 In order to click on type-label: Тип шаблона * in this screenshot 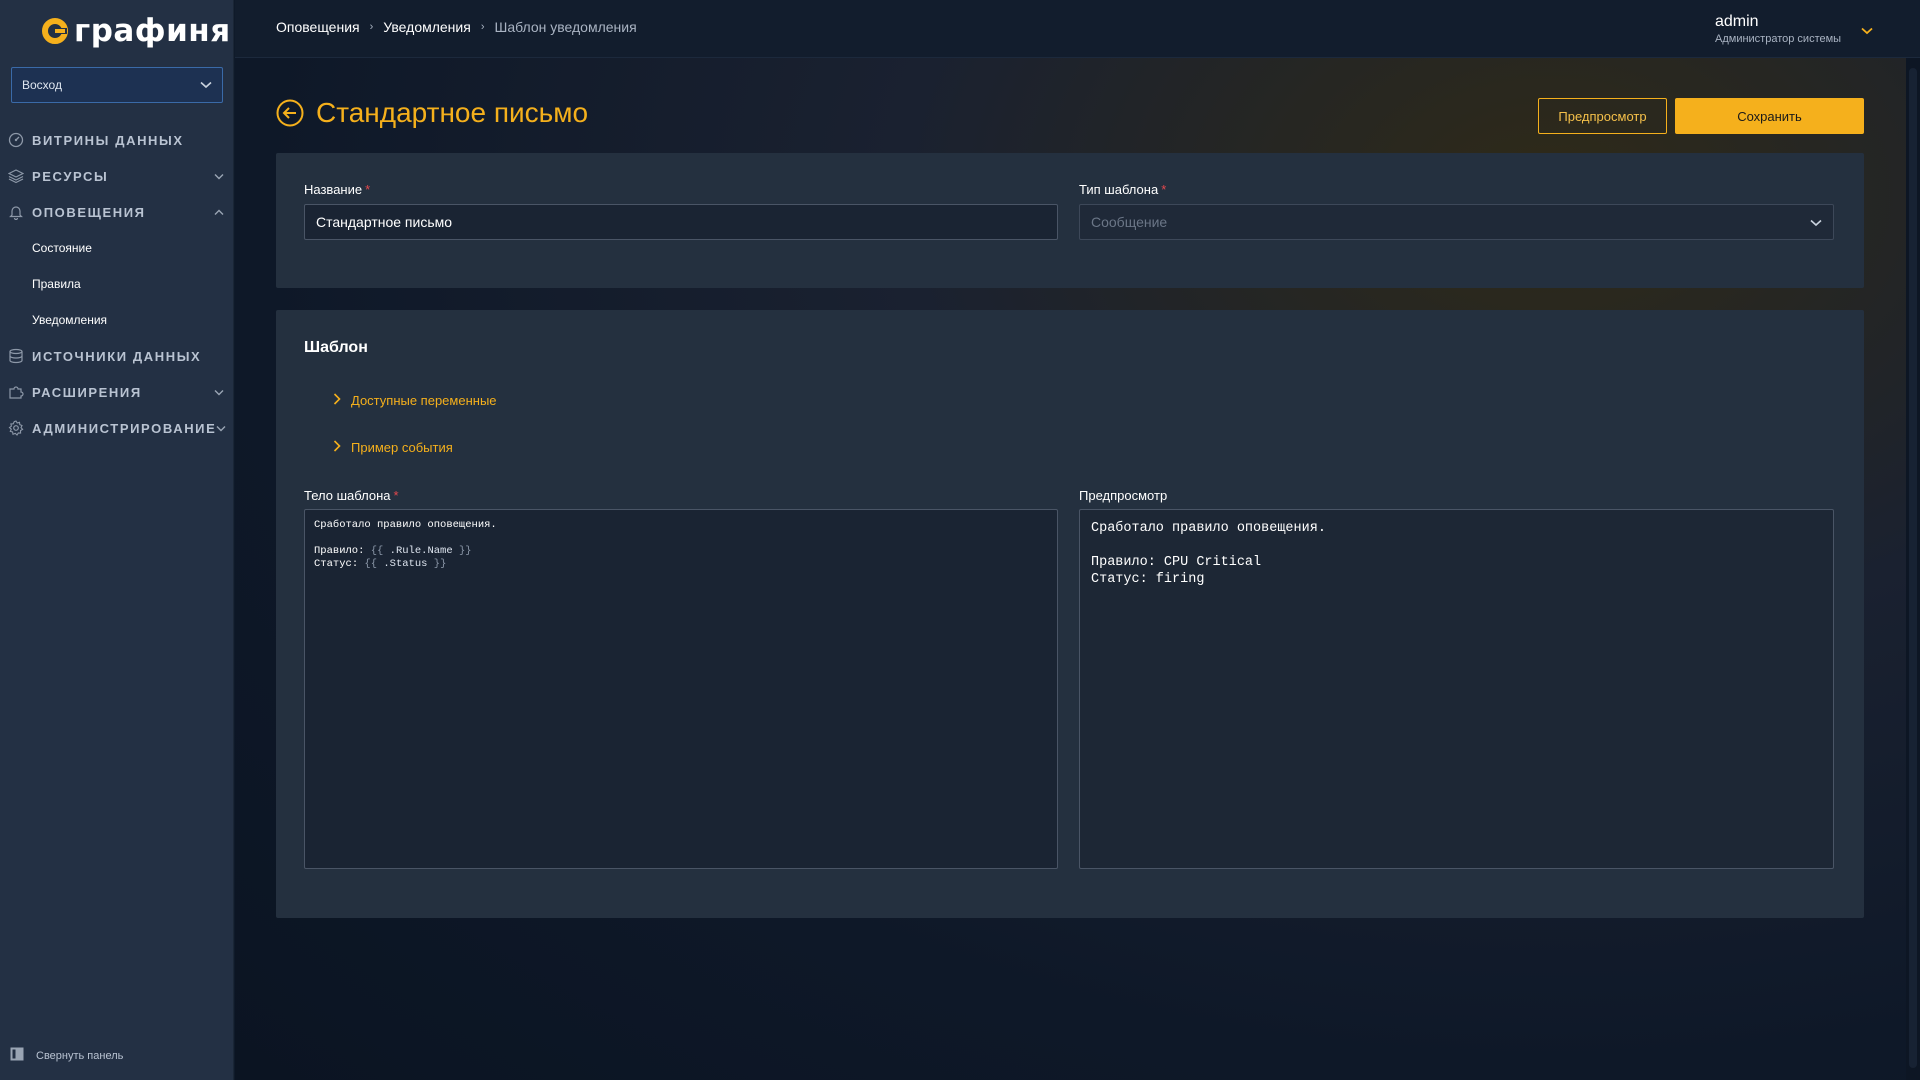, I will do `click(1122, 189)`.